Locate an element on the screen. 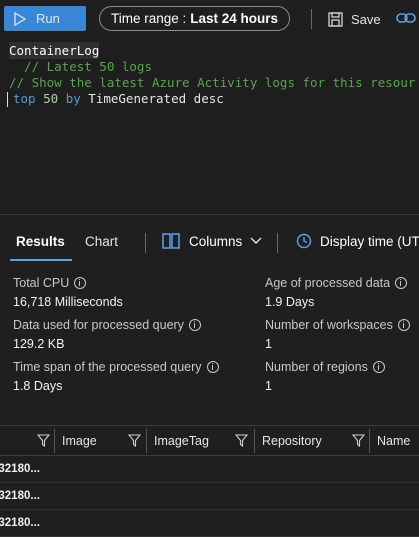 This screenshot has height=537, width=419. results-tabs-bar: Results Chart Columns Display time (UTC is located at coordinates (209, 243).